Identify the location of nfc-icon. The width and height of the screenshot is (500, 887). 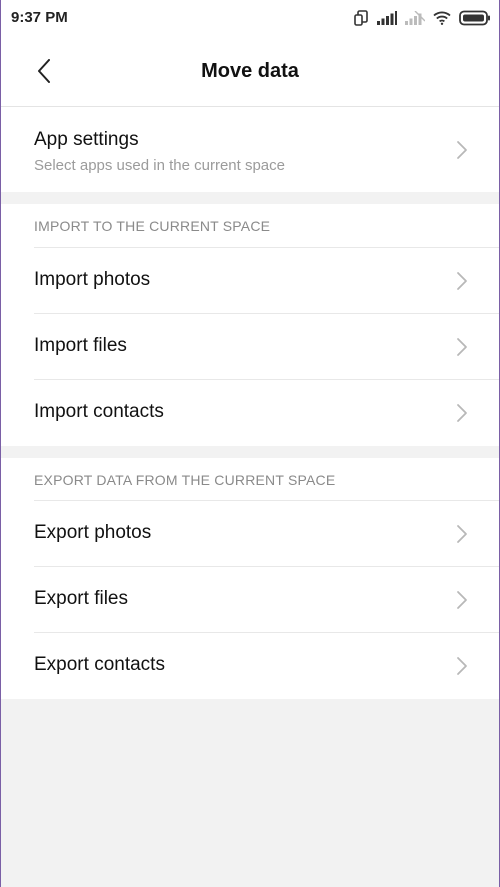
(361, 18).